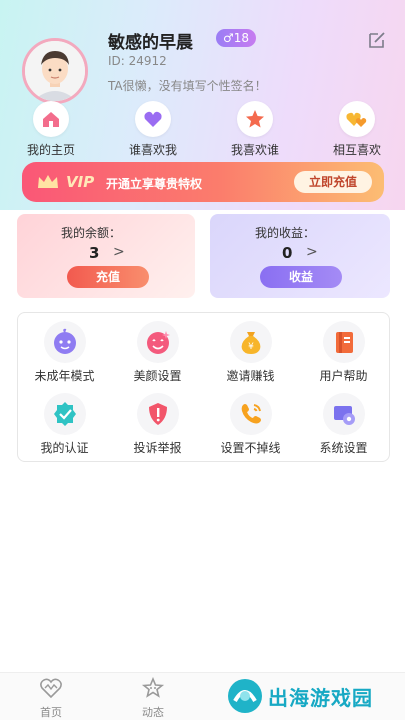 This screenshot has height=720, width=405. Describe the element at coordinates (153, 119) in the screenshot. I see `heart-icon` at that location.